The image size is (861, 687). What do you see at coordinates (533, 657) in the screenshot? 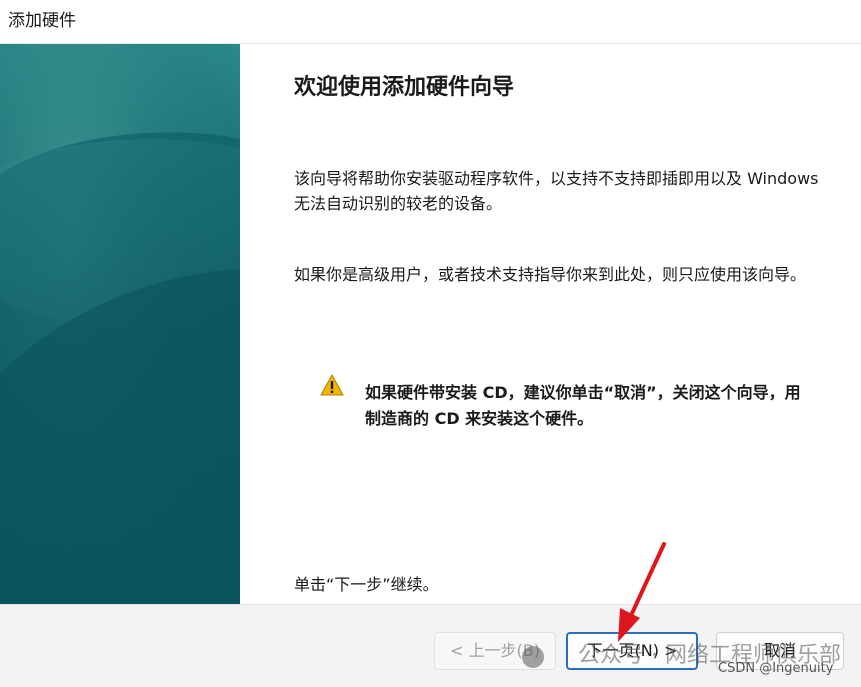
I see `watermark-logo` at bounding box center [533, 657].